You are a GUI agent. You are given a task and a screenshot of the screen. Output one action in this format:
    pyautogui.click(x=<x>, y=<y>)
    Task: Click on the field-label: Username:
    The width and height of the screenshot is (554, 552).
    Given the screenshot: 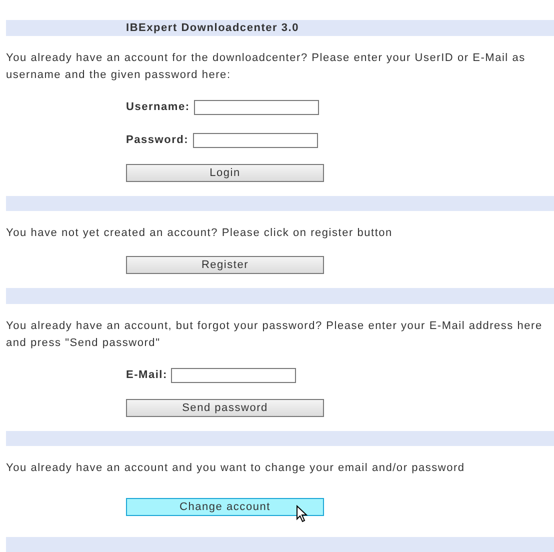 What is the action you would take?
    pyautogui.click(x=158, y=108)
    